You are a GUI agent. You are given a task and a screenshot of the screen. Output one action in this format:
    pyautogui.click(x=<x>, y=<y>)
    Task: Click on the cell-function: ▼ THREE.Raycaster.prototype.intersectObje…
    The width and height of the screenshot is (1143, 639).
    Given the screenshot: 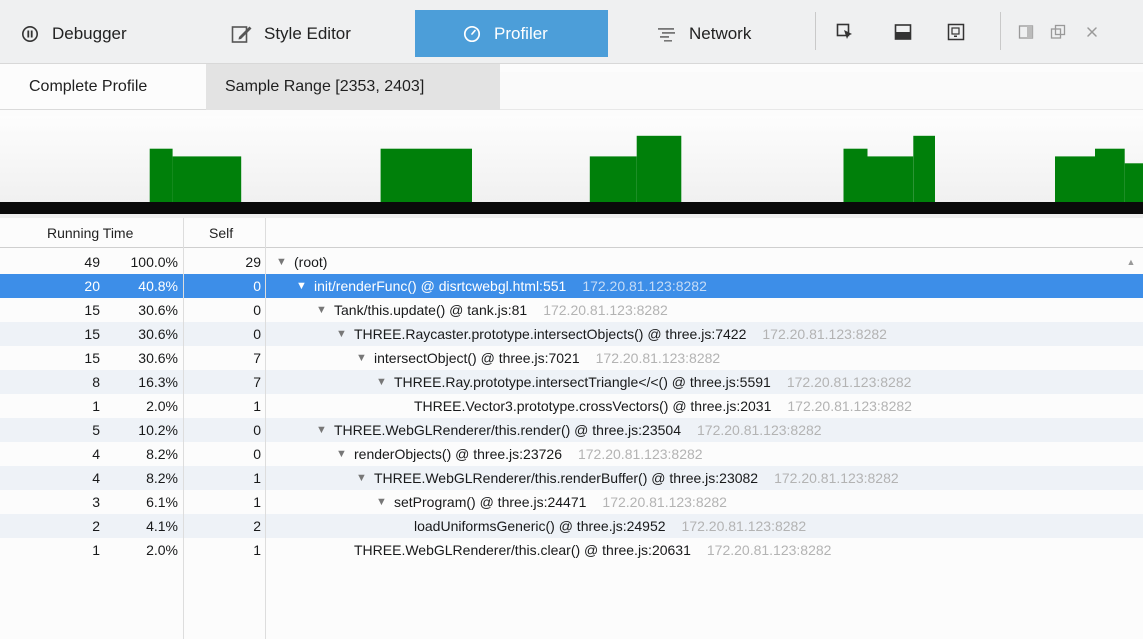 What is the action you would take?
    pyautogui.click(x=611, y=334)
    